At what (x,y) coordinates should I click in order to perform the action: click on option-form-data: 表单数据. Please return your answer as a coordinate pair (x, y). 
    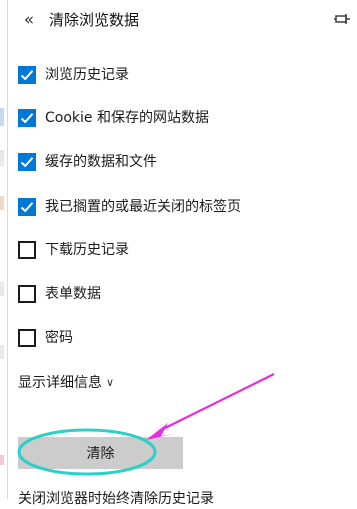
    Looking at the image, I should click on (178, 294).